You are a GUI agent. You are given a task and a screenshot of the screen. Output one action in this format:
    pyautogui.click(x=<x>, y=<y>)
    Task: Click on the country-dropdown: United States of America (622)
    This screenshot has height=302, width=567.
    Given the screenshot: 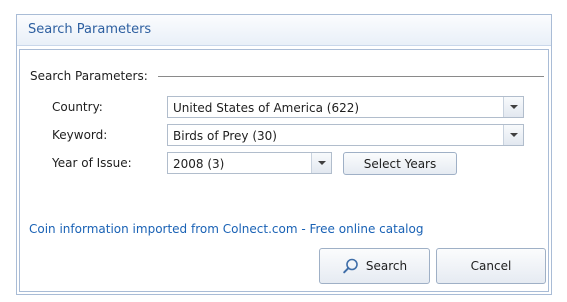 What is the action you would take?
    pyautogui.click(x=345, y=107)
    